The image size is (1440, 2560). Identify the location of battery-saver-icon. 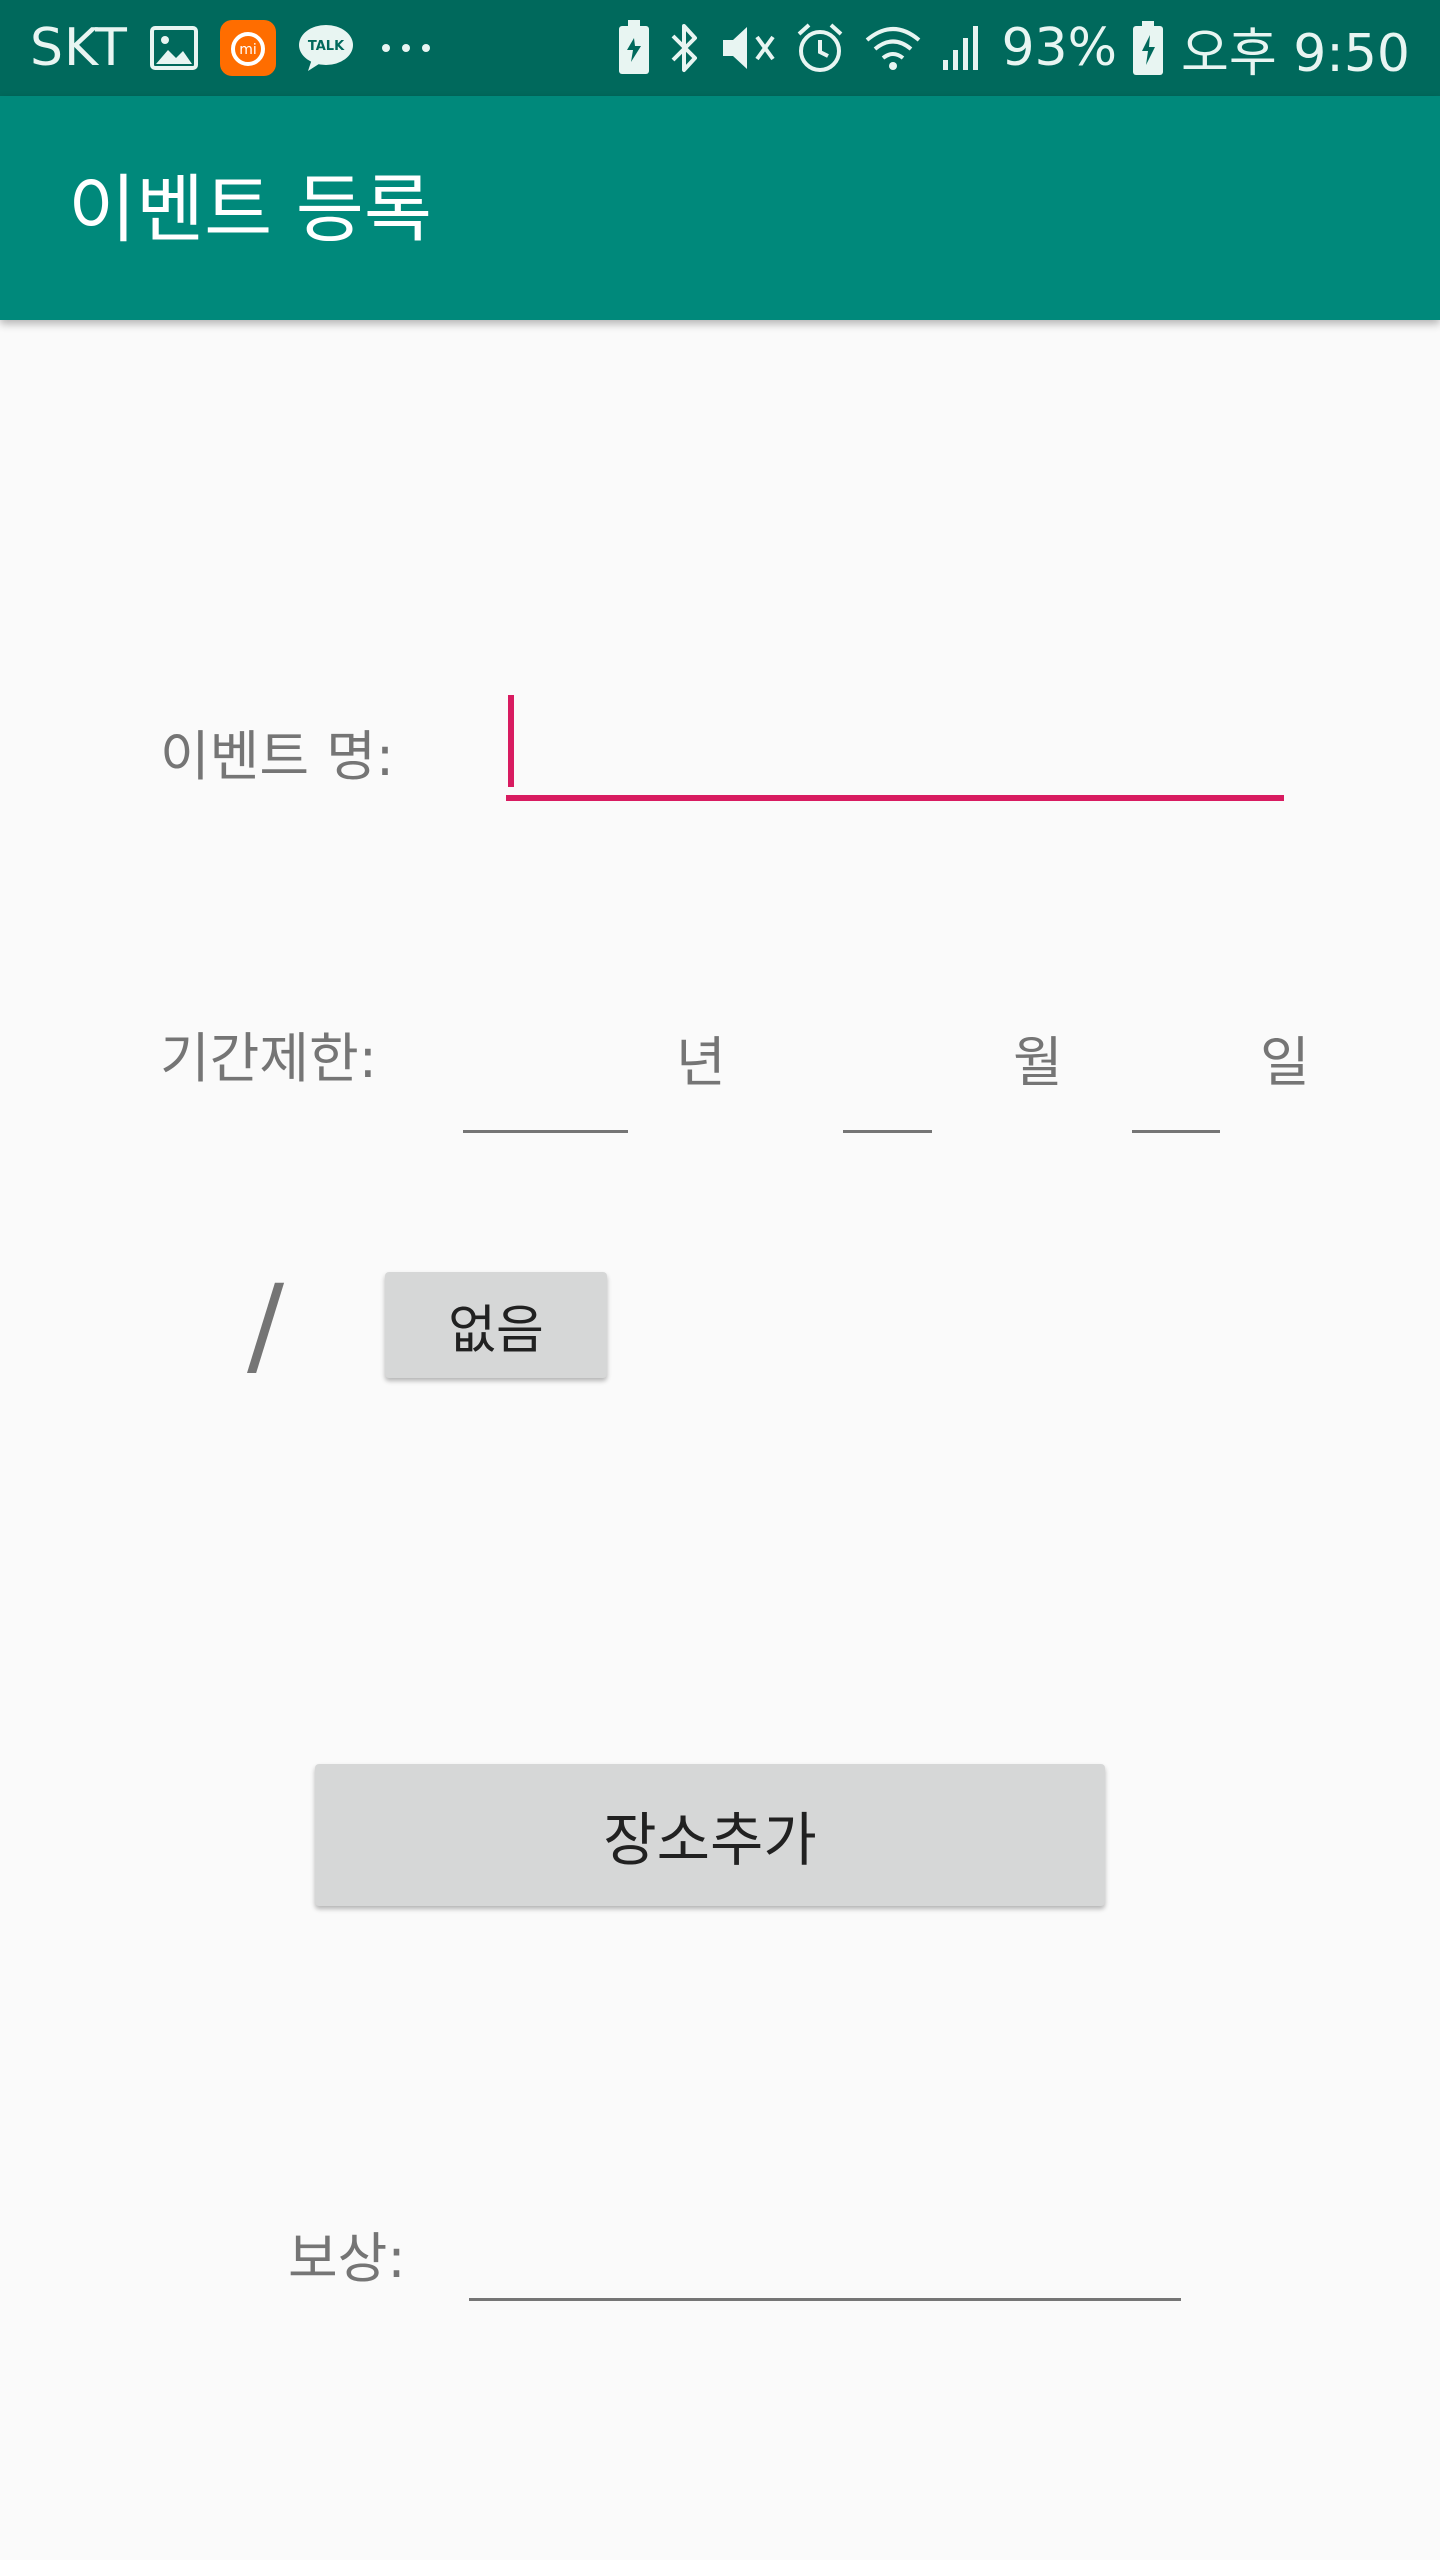
(634, 48).